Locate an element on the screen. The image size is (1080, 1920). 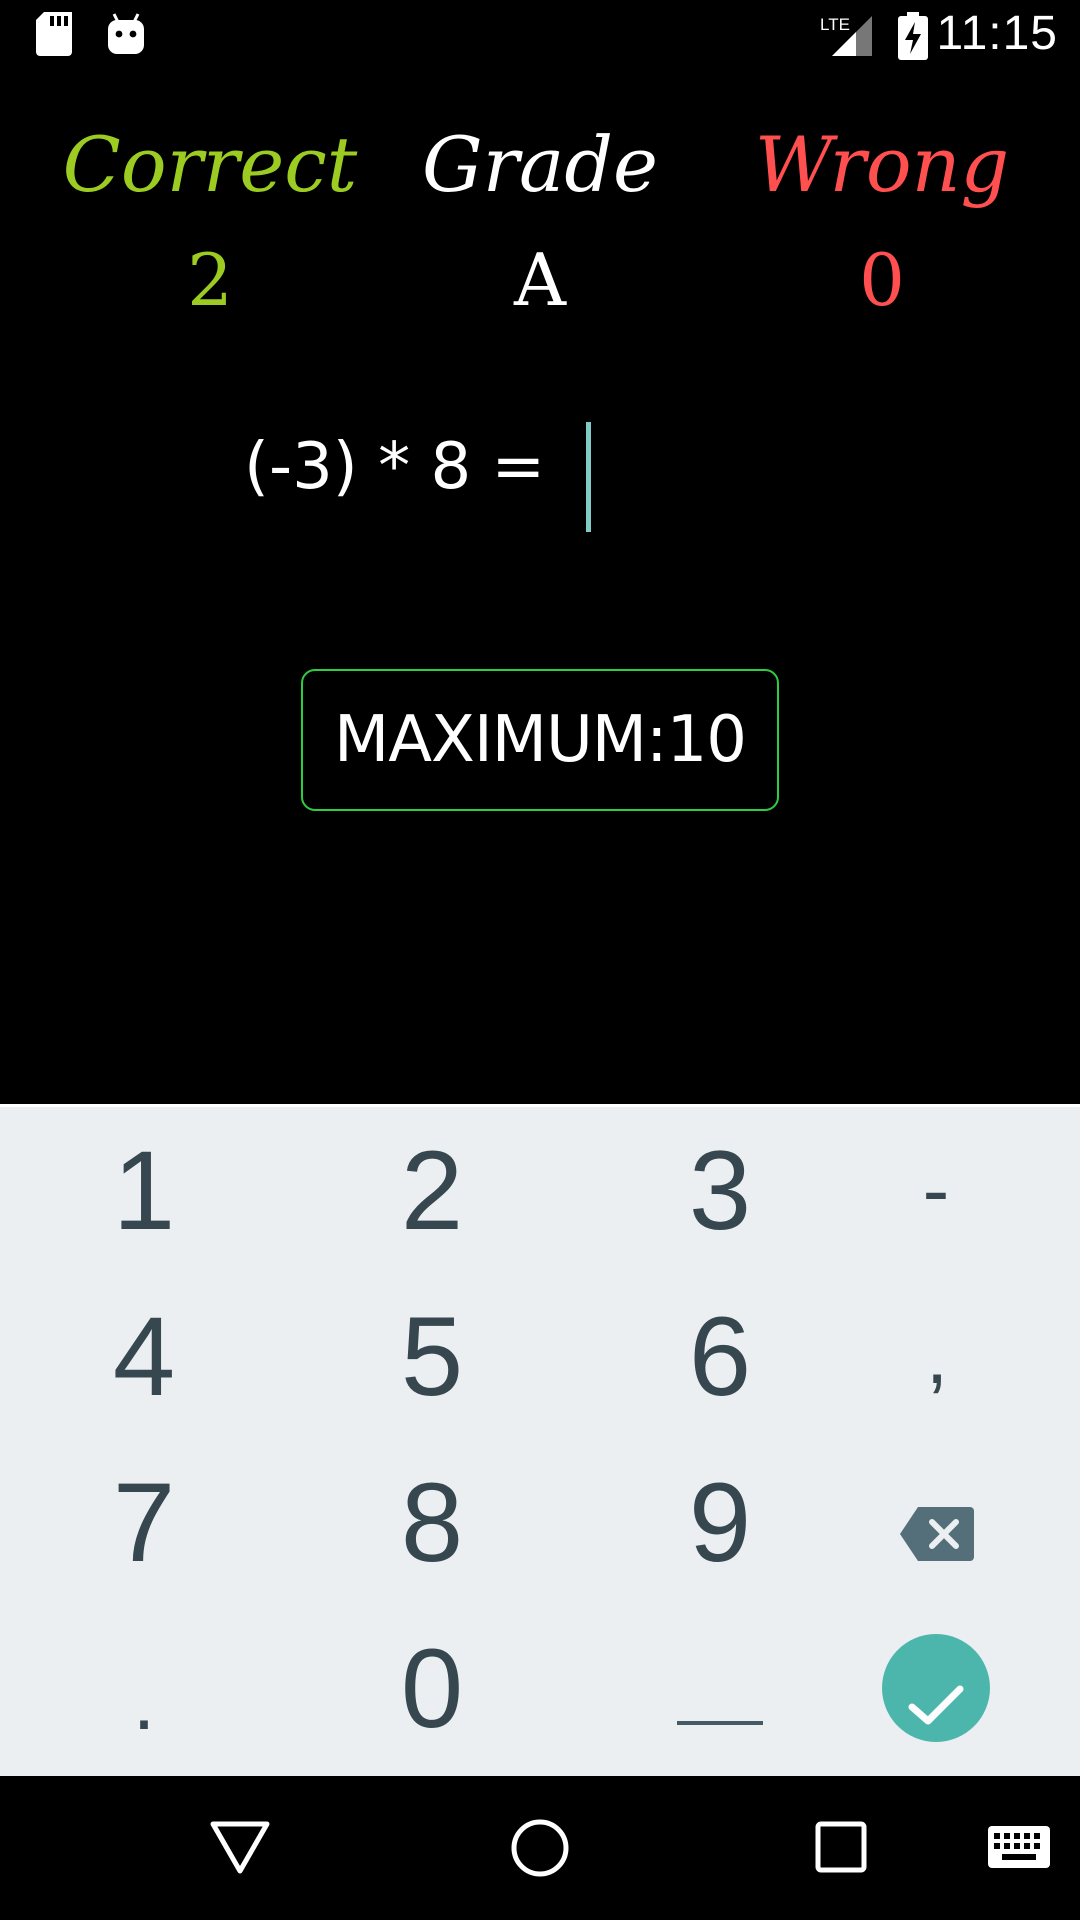
key-1: 1 is located at coordinates (144, 1190).